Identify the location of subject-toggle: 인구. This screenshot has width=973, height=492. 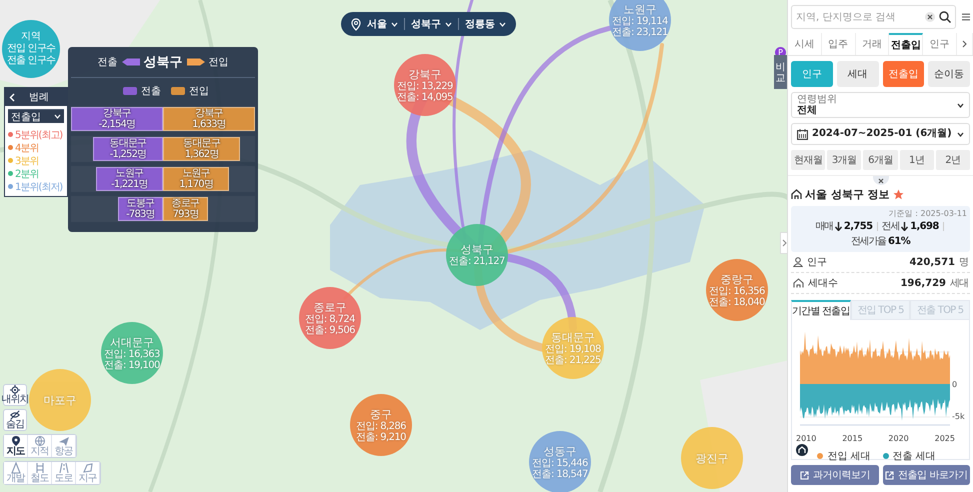
(812, 74).